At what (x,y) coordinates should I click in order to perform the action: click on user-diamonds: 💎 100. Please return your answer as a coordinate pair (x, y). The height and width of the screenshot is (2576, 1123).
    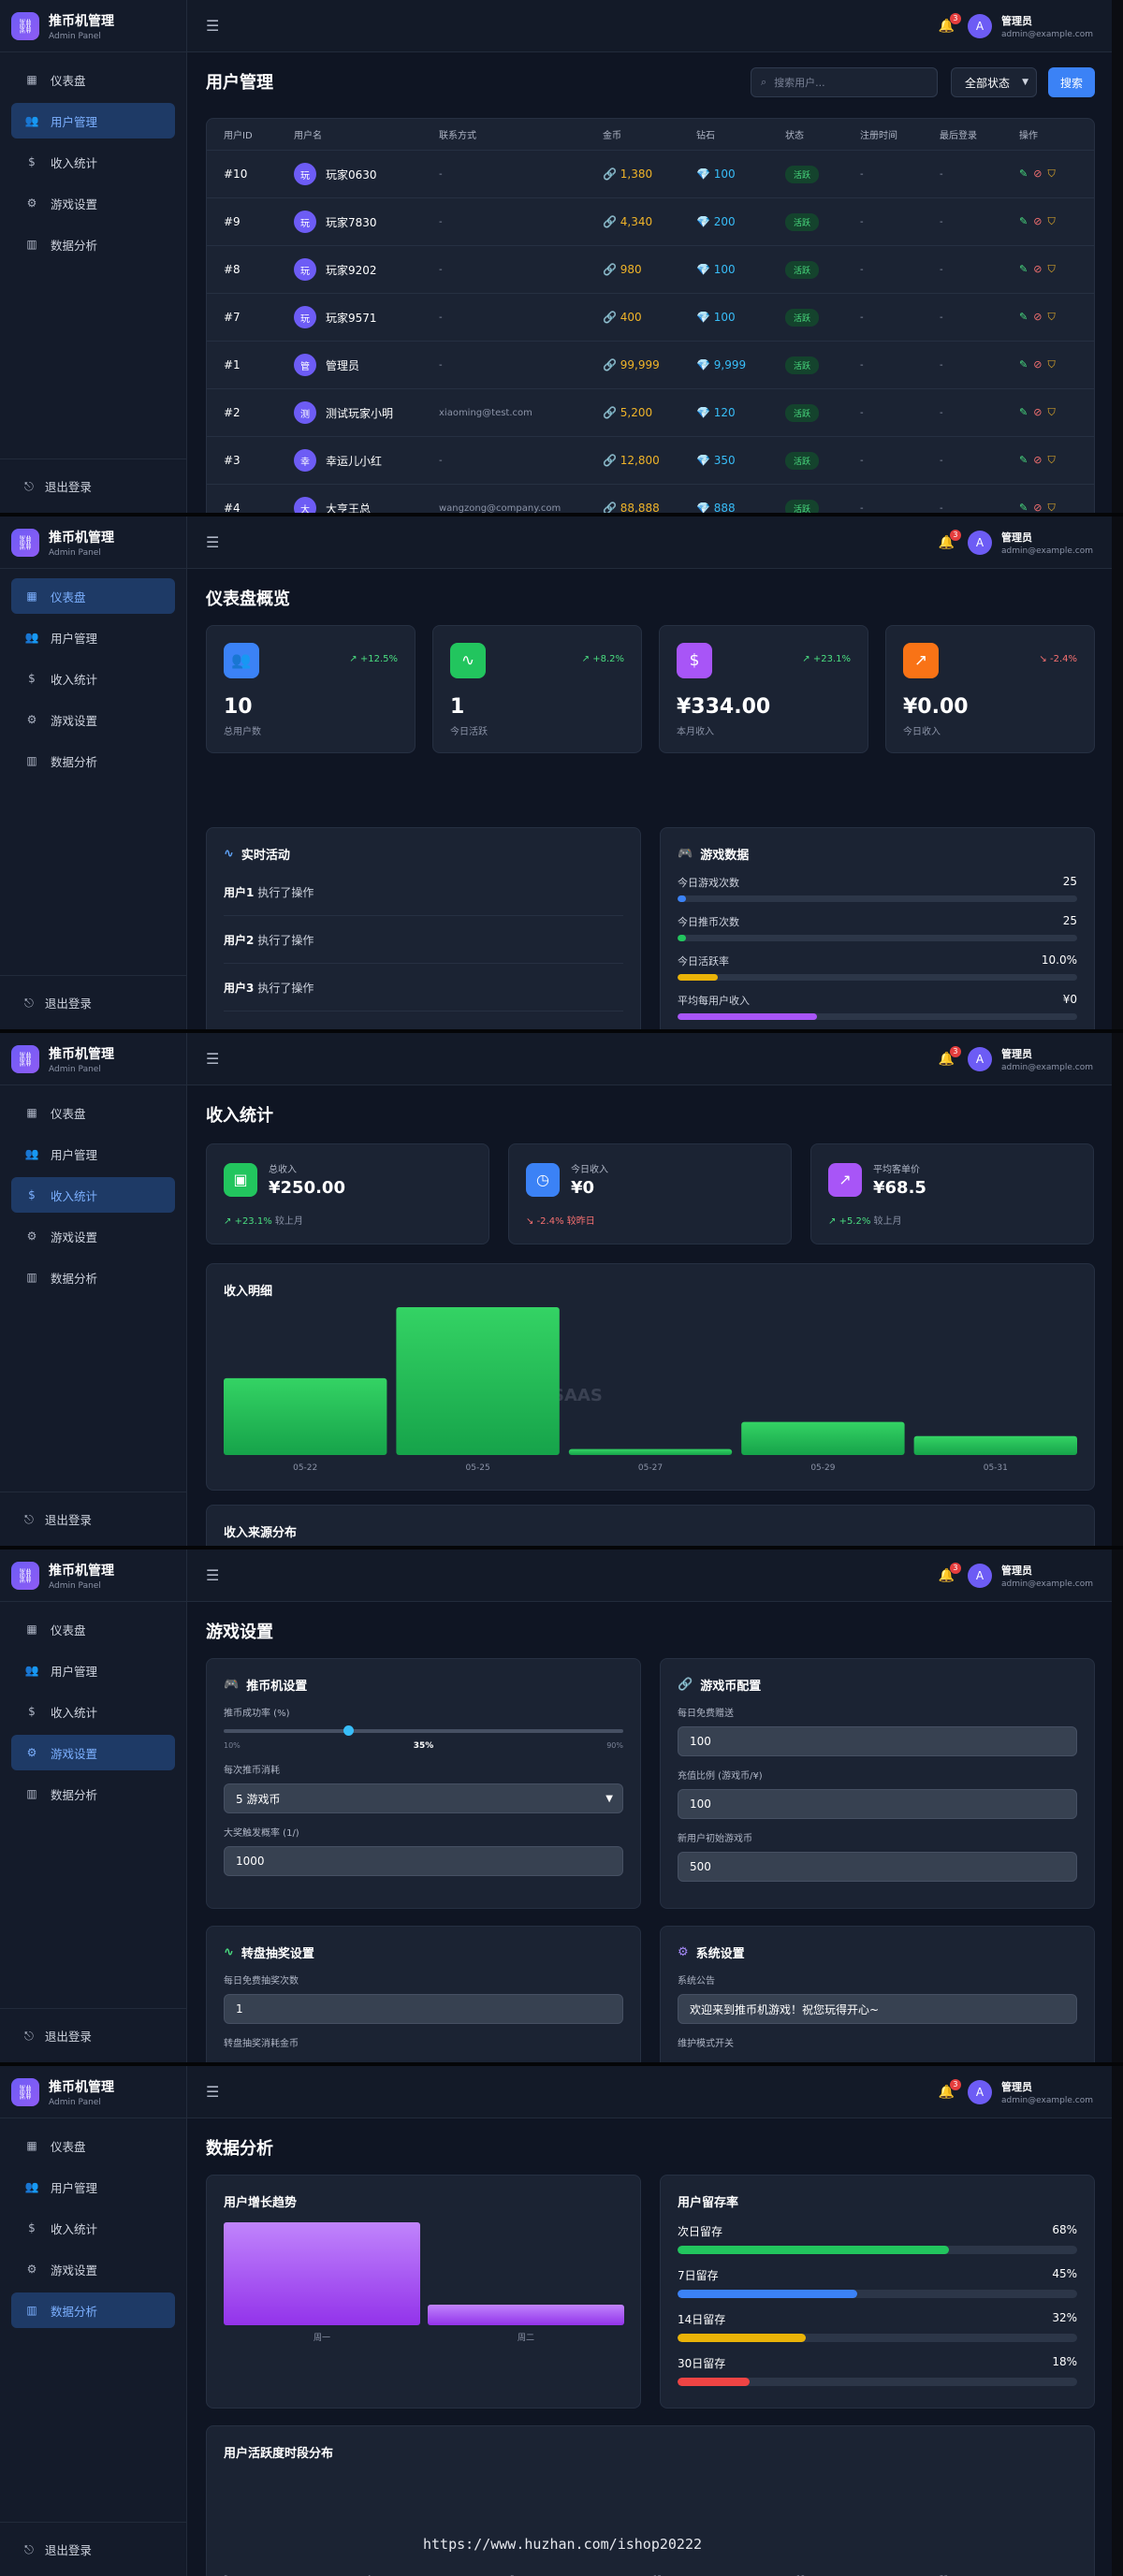
    Looking at the image, I should click on (723, 269).